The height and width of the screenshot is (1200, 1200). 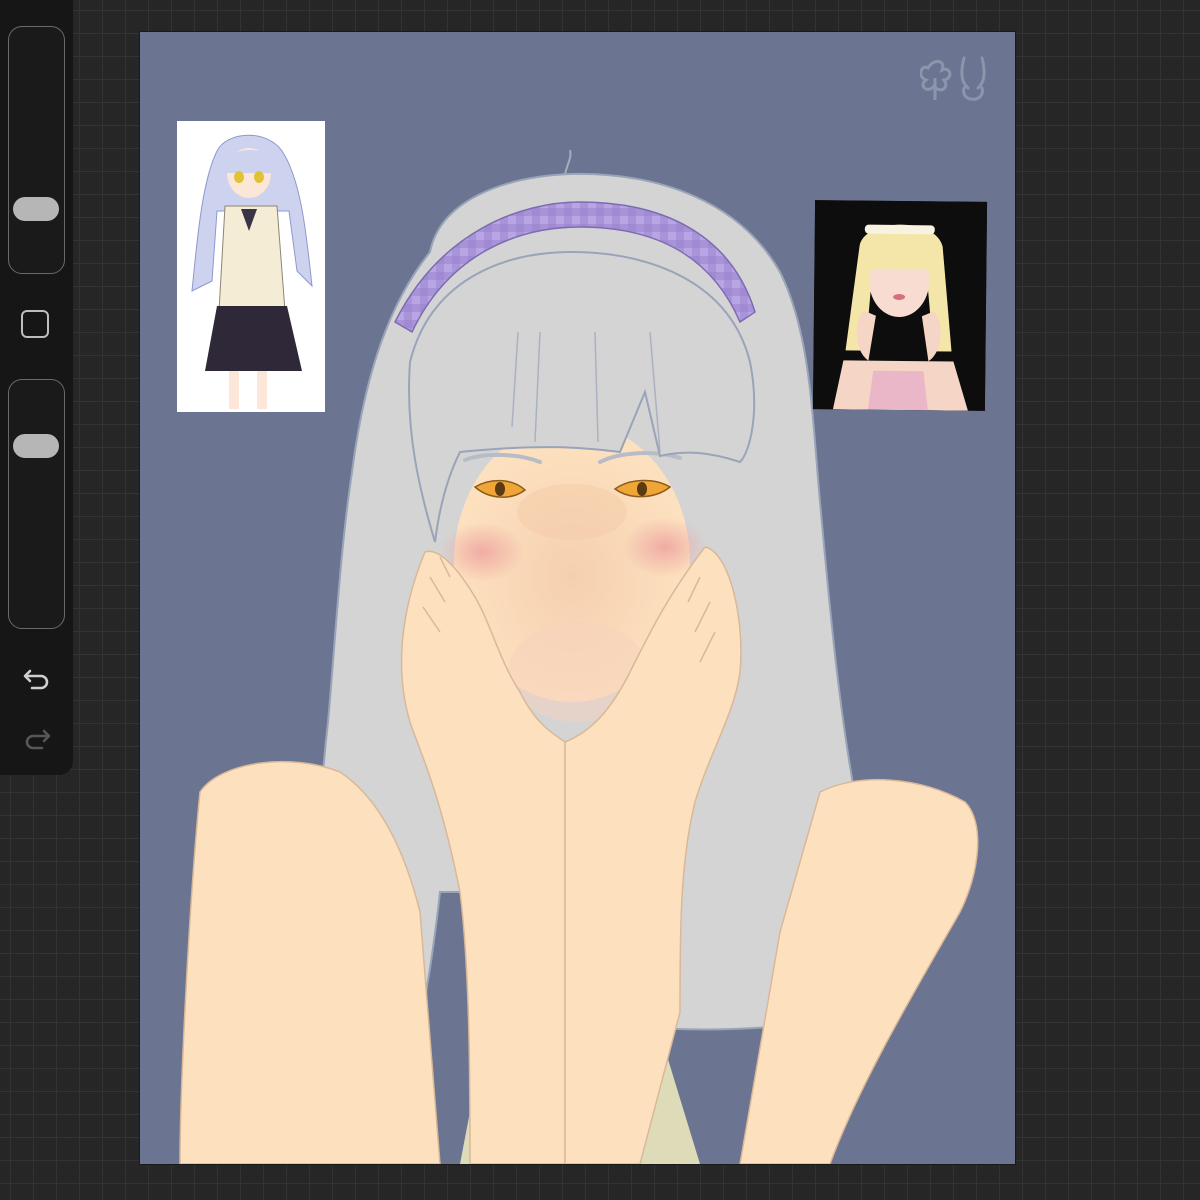 I want to click on modify-button, so click(x=35, y=324).